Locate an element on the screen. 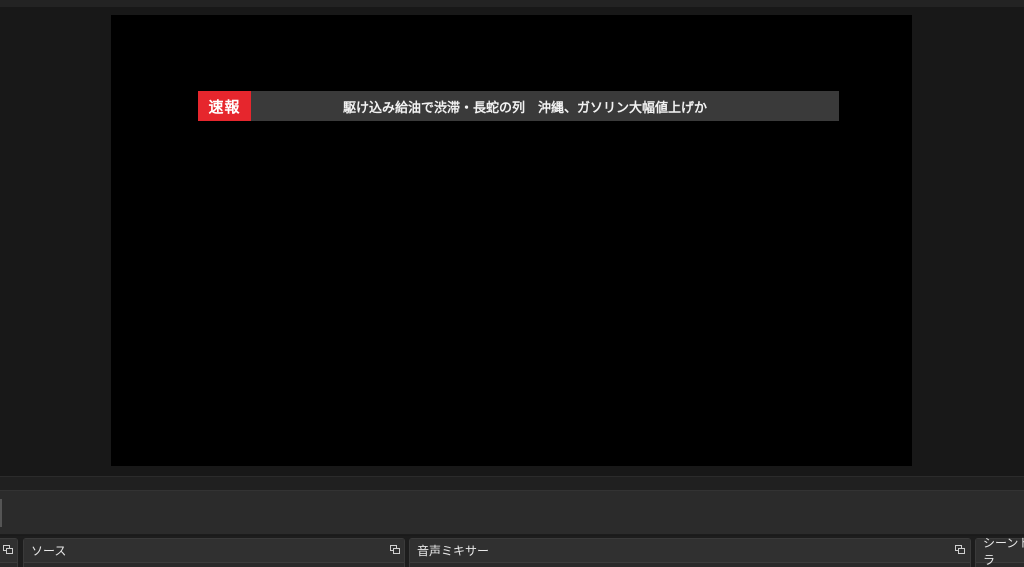 This screenshot has width=1024, height=567. scenes-dock-header is located at coordinates (8, 551).